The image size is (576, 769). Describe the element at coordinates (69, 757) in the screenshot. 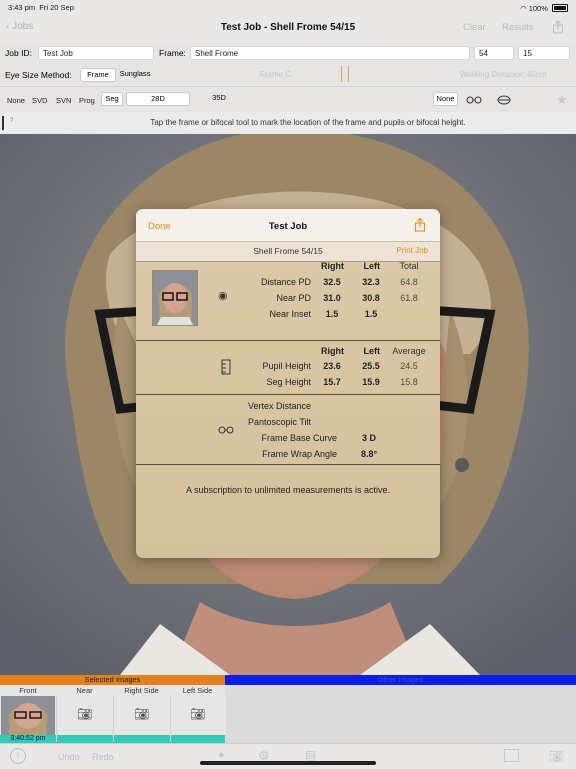

I see `undo-button: Undo` at that location.